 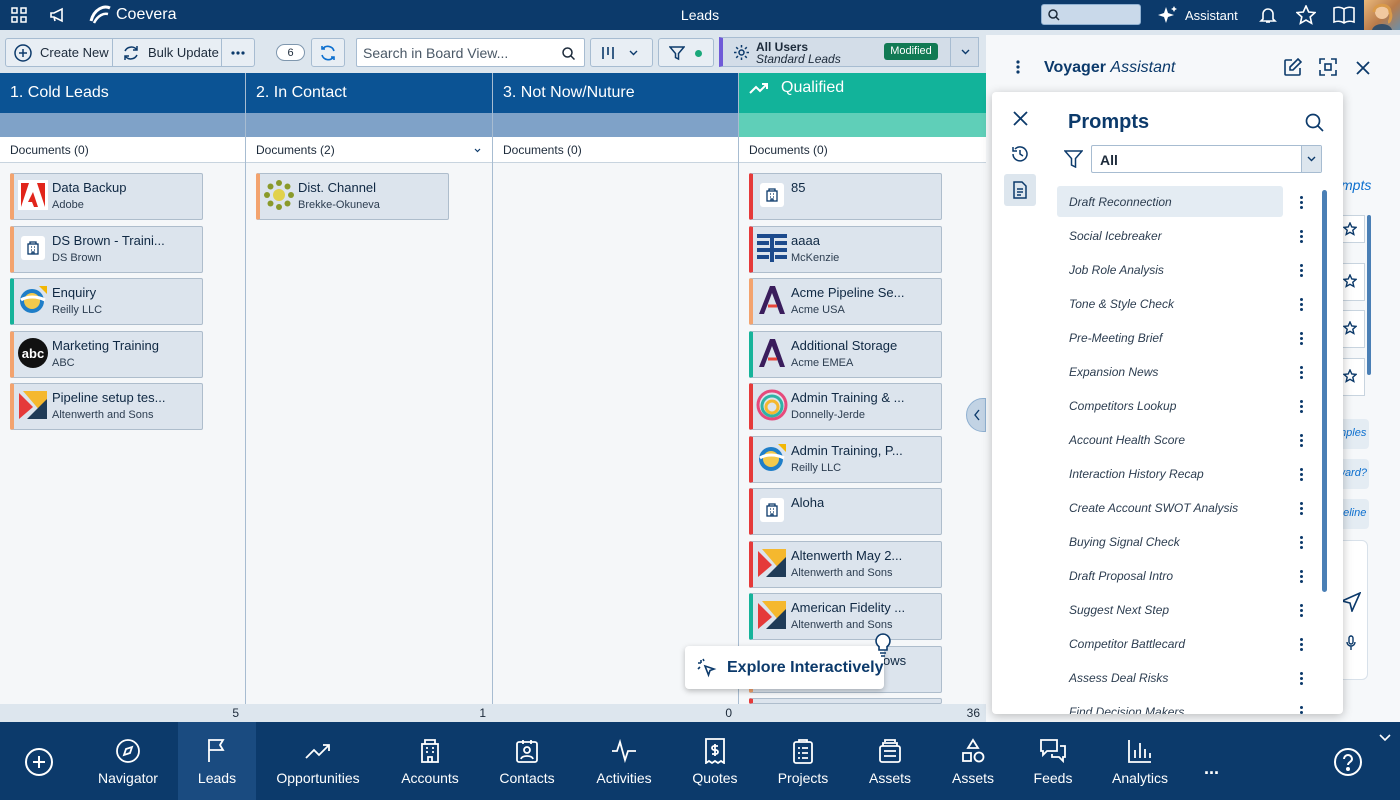 I want to click on explore-interactively-button: Explore Interactively, so click(x=784, y=667).